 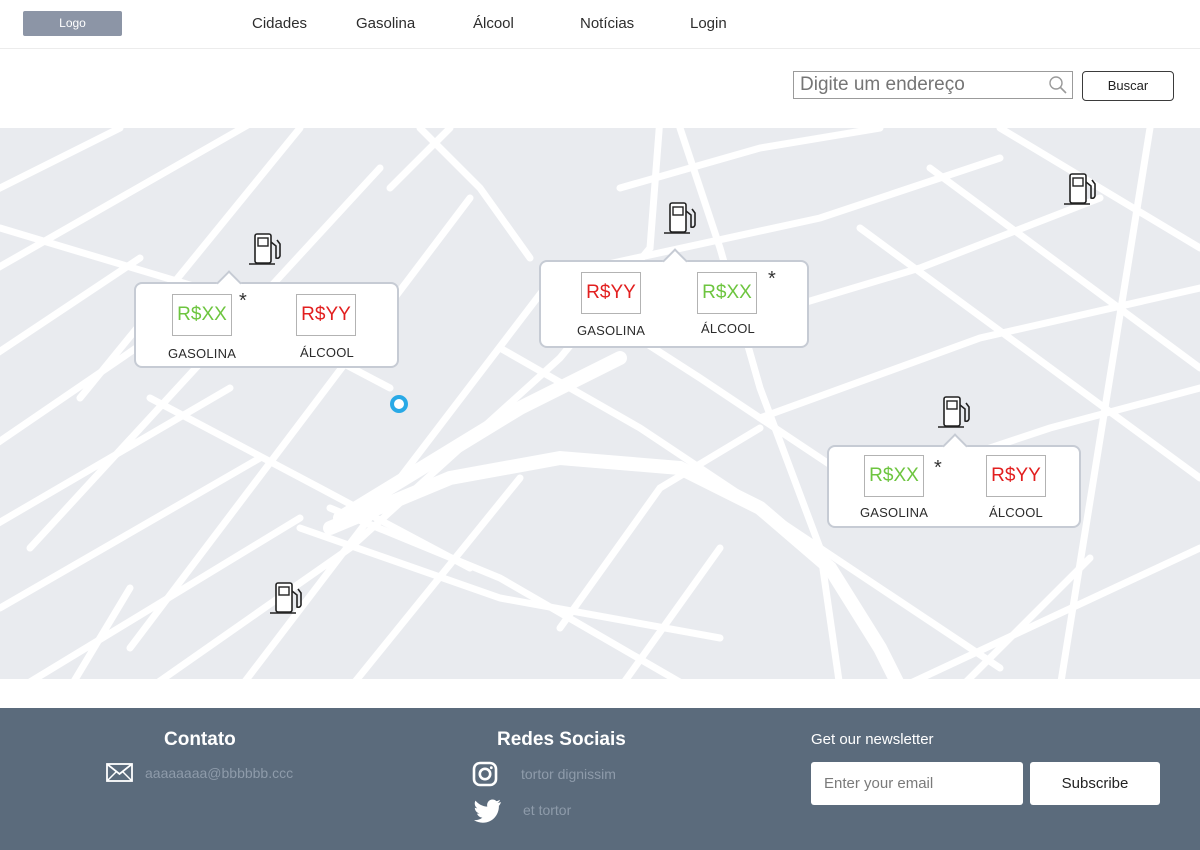 I want to click on redes-sociais-title: Redes Sociais, so click(x=561, y=739).